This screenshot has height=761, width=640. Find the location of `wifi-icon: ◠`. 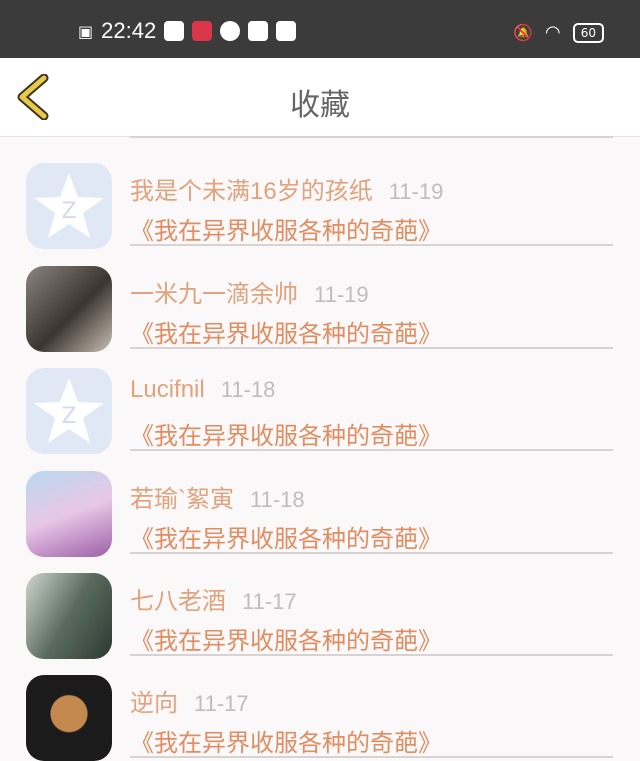

wifi-icon: ◠ is located at coordinates (553, 32).